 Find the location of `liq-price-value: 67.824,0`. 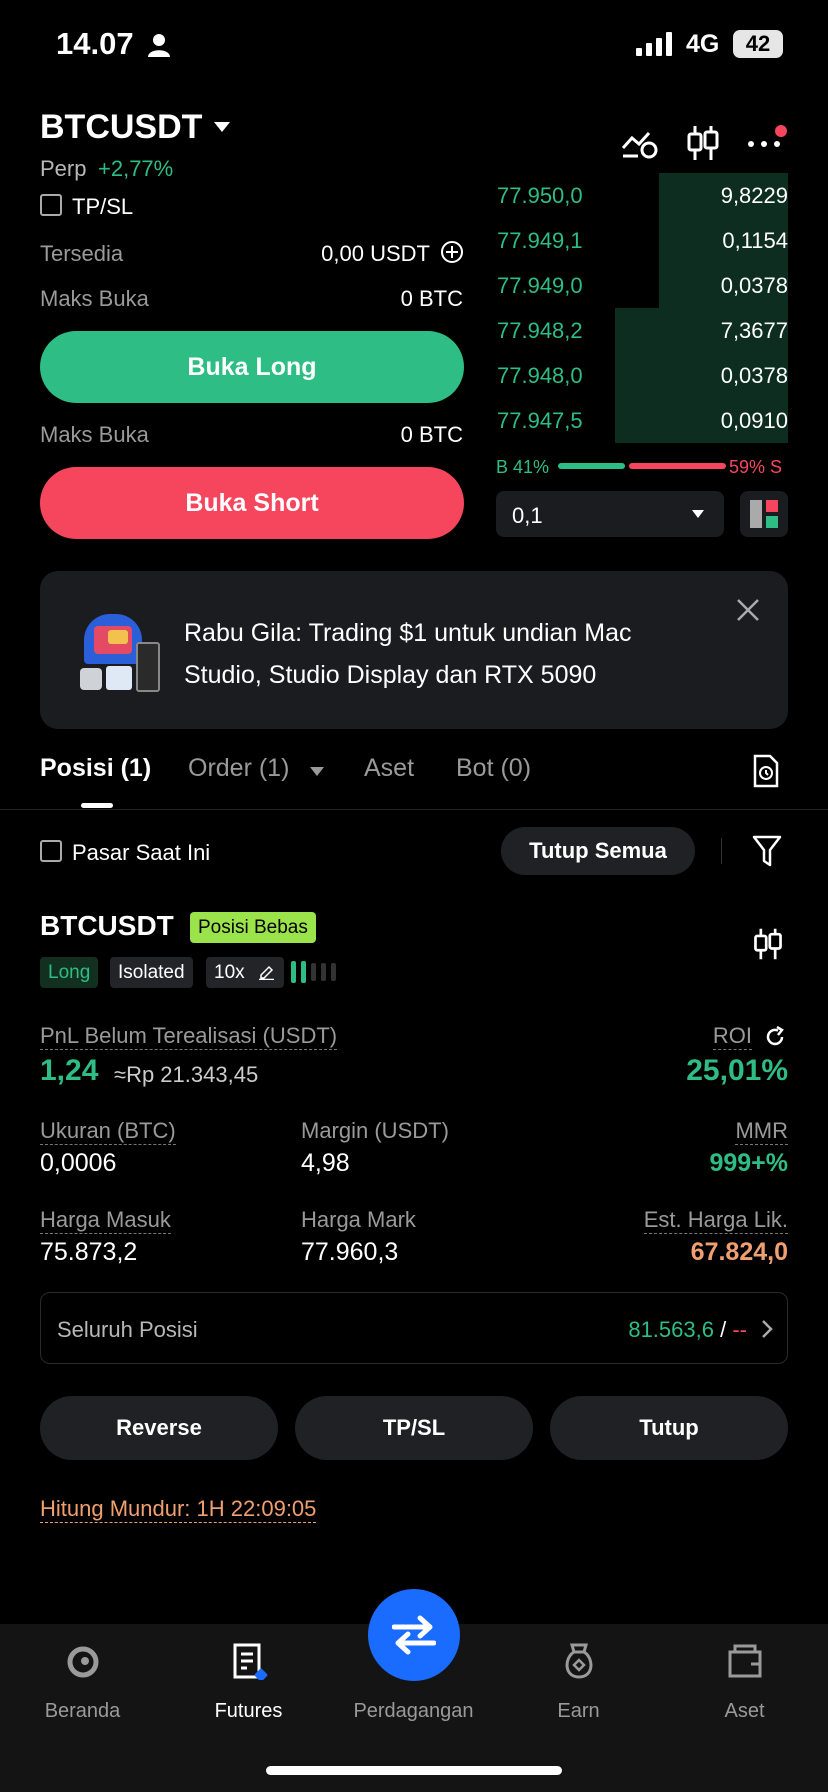

liq-price-value: 67.824,0 is located at coordinates (739, 1252).